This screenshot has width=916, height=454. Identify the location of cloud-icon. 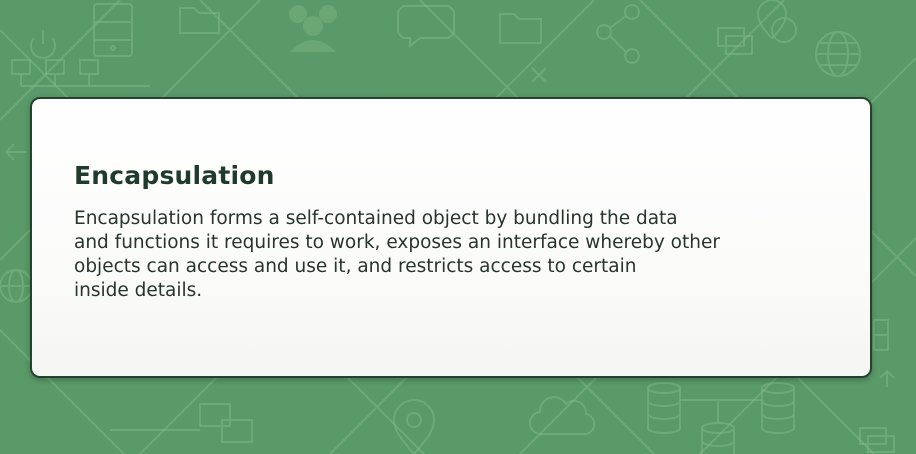
(562, 416).